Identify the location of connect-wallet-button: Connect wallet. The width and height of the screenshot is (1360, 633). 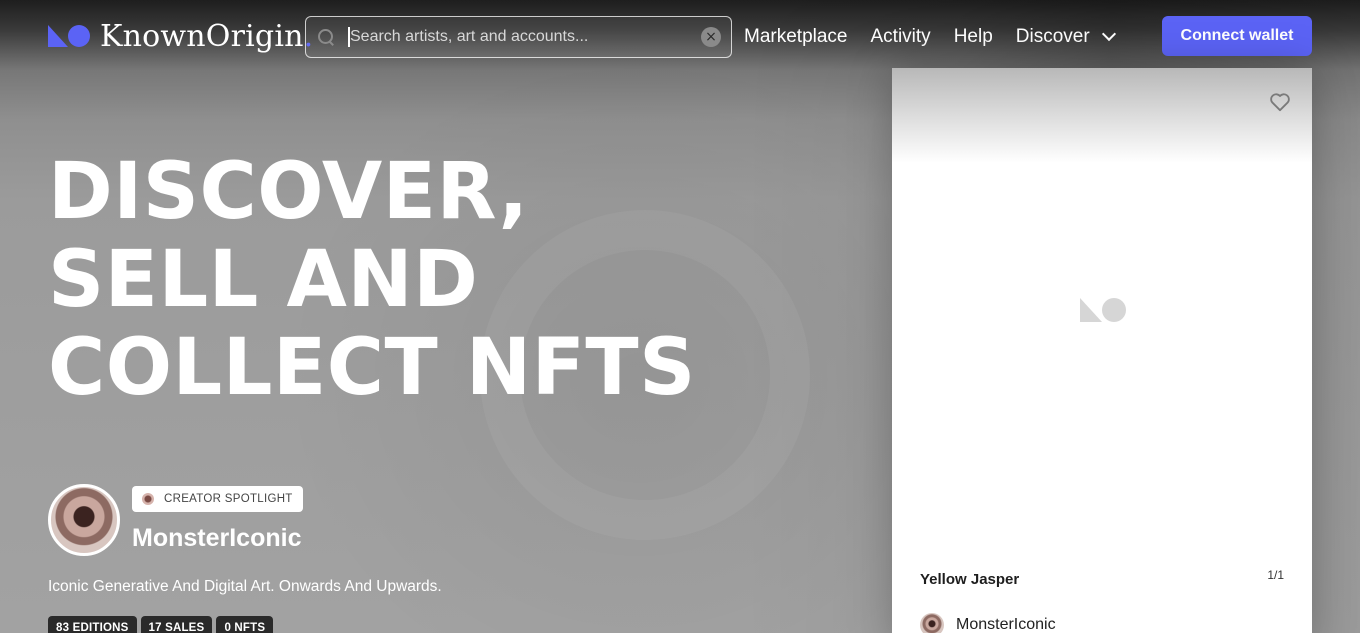
(1237, 36).